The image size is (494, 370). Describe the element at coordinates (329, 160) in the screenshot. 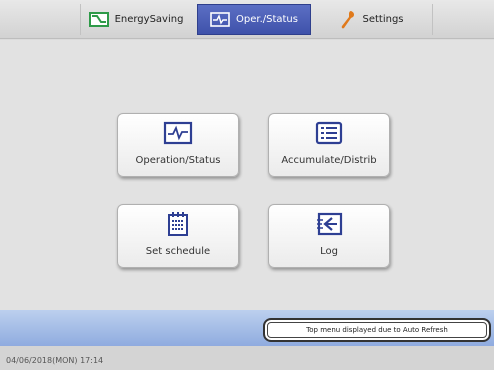

I see `accumulate-distrib-label: Accumulate/Distrib` at that location.